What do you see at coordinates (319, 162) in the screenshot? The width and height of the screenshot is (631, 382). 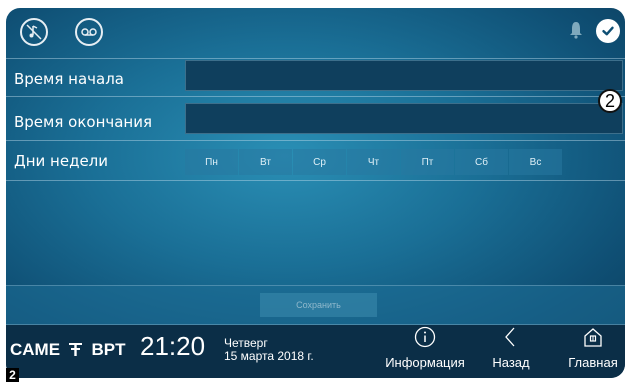 I see `day-wed-button: Ср` at bounding box center [319, 162].